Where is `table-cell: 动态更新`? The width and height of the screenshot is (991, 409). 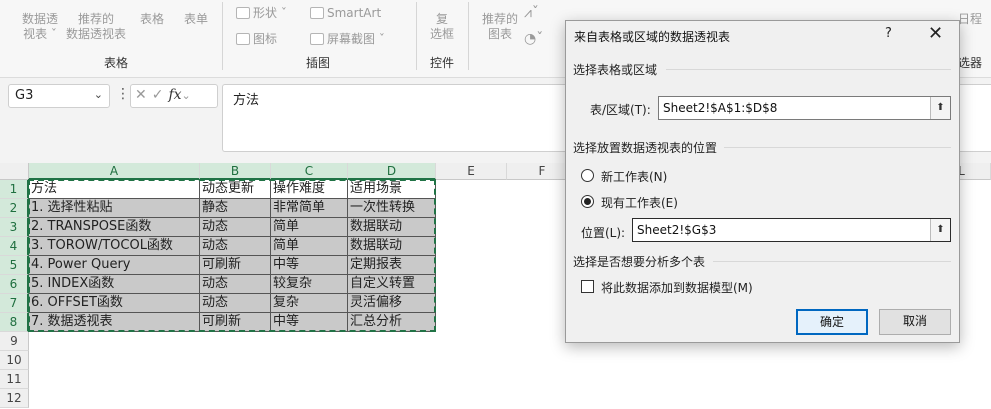 table-cell: 动态更新 is located at coordinates (235, 189).